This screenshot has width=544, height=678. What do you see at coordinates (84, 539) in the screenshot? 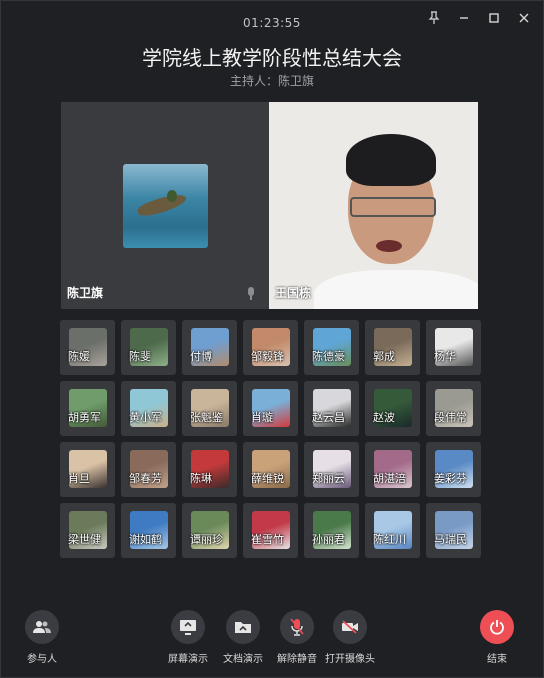
I see `participant-name: 梁世健` at bounding box center [84, 539].